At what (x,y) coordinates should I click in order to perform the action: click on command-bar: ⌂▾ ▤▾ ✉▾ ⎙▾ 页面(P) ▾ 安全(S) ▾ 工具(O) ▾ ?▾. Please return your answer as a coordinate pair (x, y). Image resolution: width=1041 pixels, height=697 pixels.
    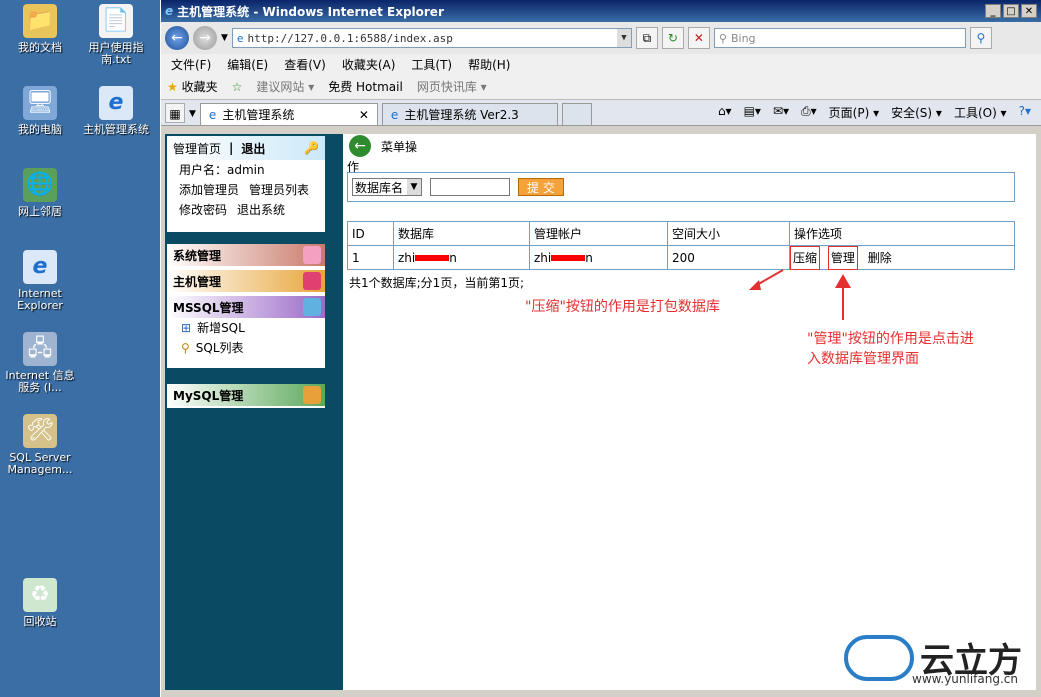
    Looking at the image, I should click on (874, 112).